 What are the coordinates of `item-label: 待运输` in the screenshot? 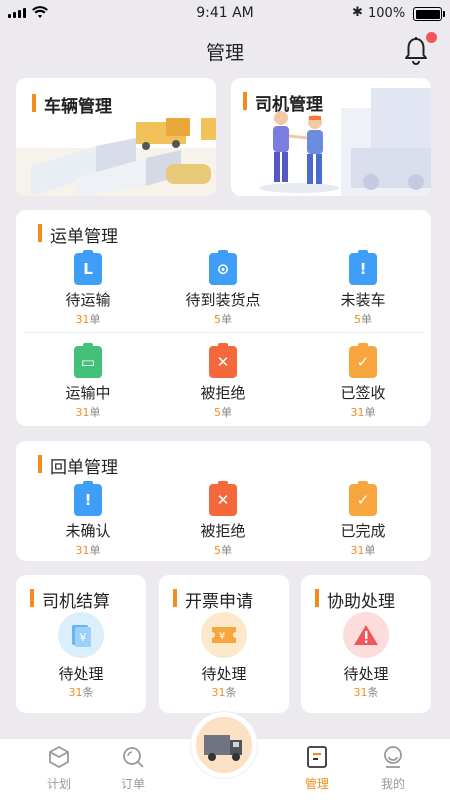 It's located at (88, 300).